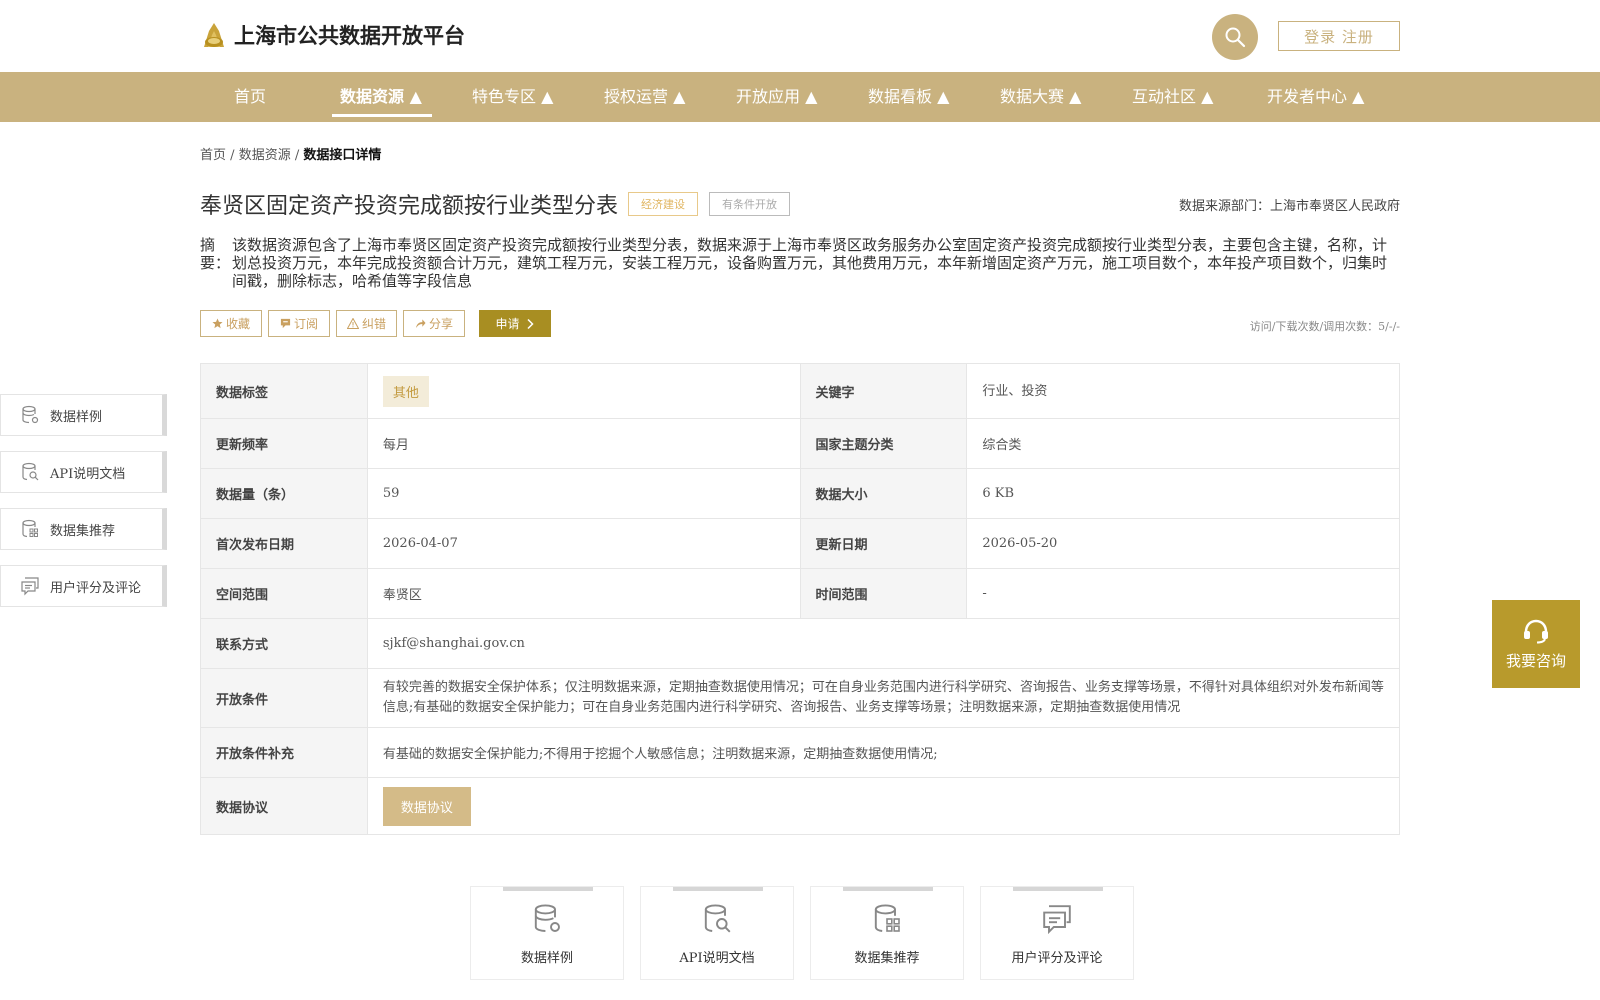 The width and height of the screenshot is (1600, 1000). I want to click on report-error-label: 纠错, so click(373, 324).